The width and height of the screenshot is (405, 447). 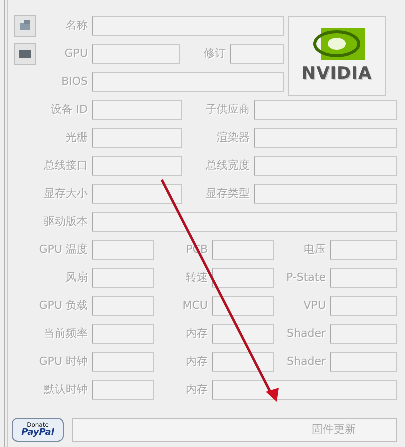 What do you see at coordinates (53, 110) in the screenshot?
I see `field-label: 设备 ID` at bounding box center [53, 110].